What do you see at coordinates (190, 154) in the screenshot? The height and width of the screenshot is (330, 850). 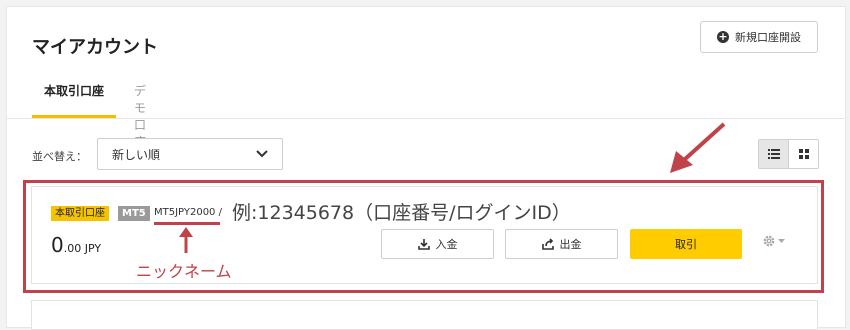 I see `sort-select: 新しい順` at bounding box center [190, 154].